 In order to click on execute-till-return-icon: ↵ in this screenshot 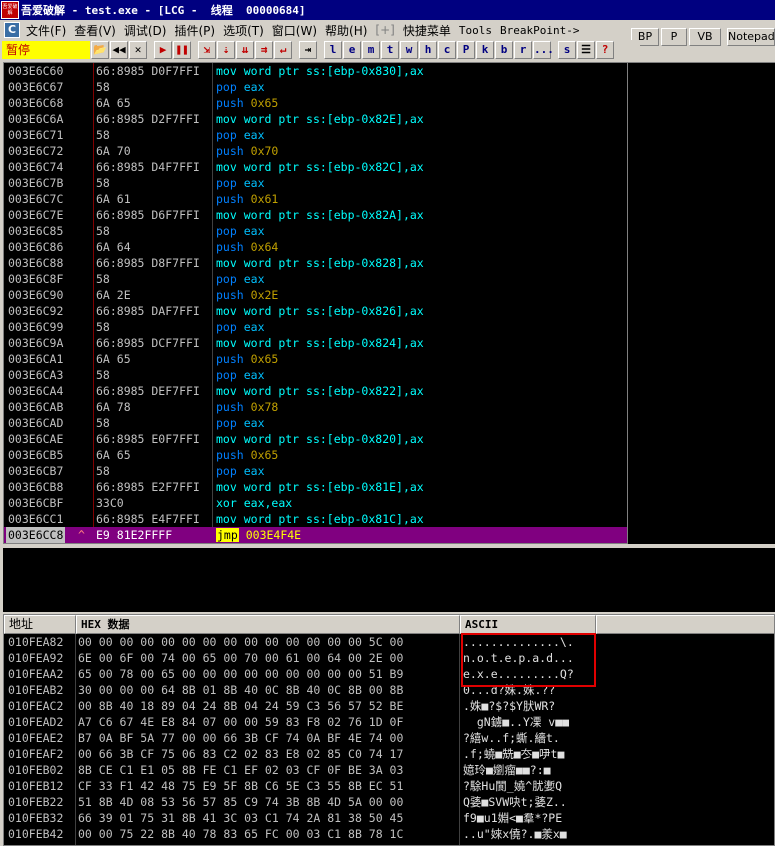, I will do `click(283, 50)`.